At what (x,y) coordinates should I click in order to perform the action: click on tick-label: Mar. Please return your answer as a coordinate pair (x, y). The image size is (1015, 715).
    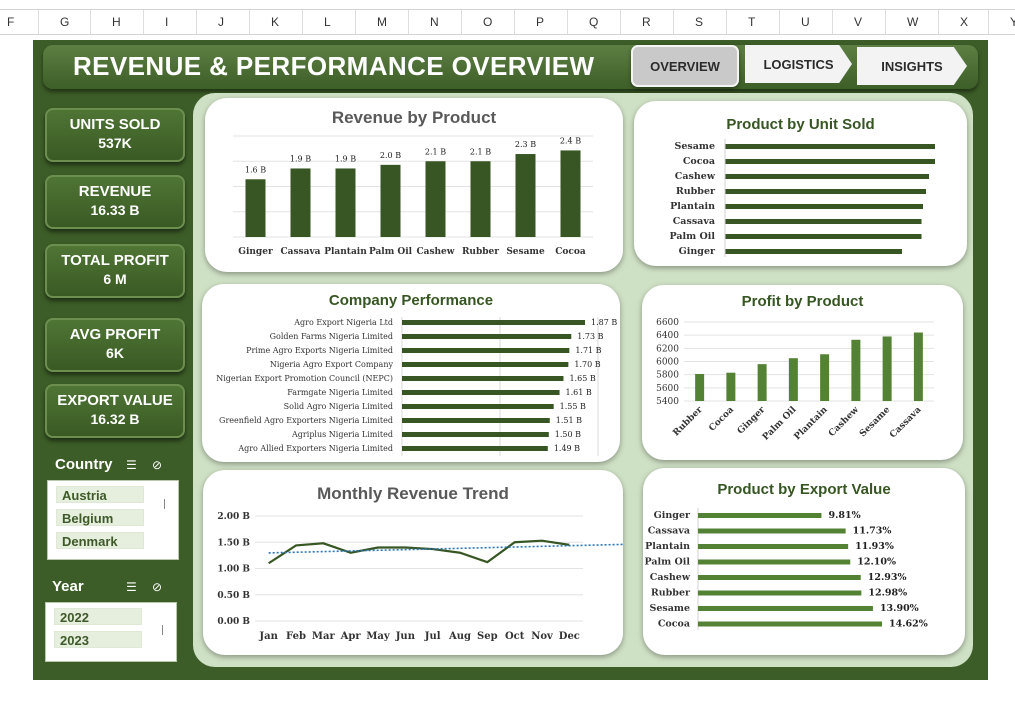
    Looking at the image, I should click on (324, 636).